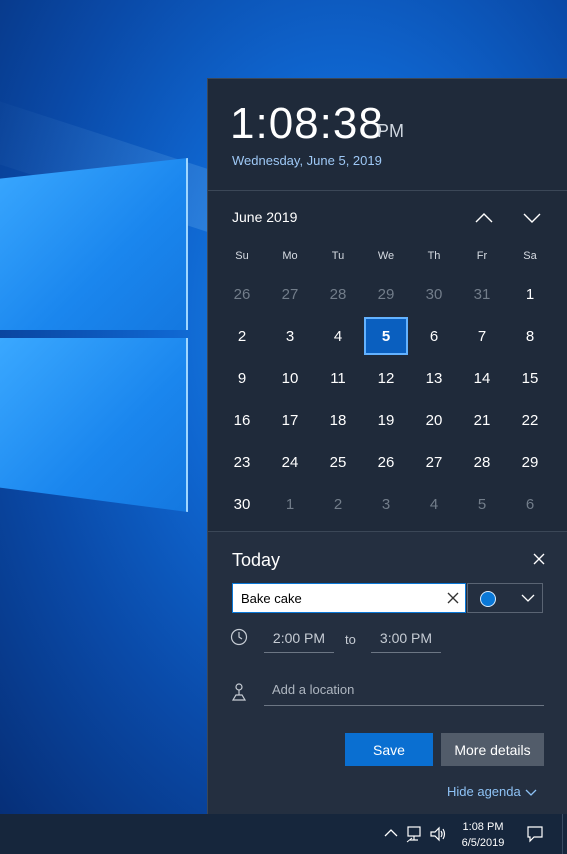  What do you see at coordinates (482, 256) in the screenshot?
I see `weekday-header: Fr` at bounding box center [482, 256].